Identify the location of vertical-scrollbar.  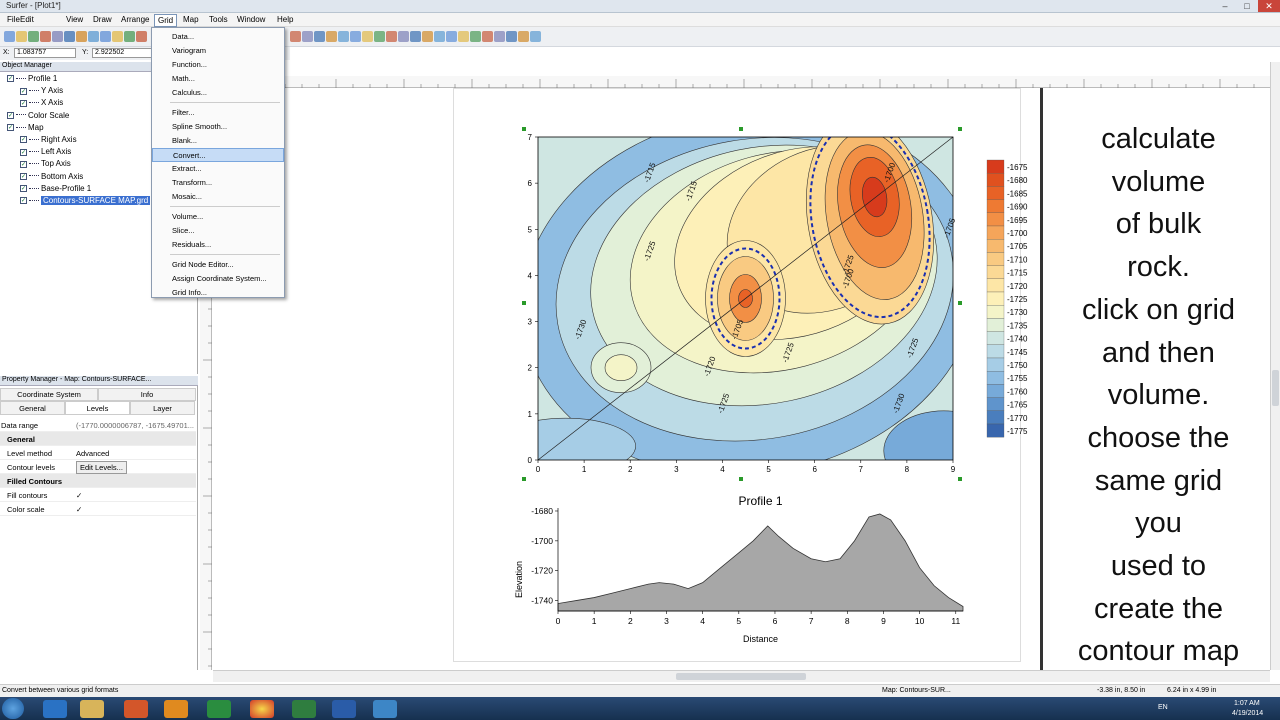
(1275, 366).